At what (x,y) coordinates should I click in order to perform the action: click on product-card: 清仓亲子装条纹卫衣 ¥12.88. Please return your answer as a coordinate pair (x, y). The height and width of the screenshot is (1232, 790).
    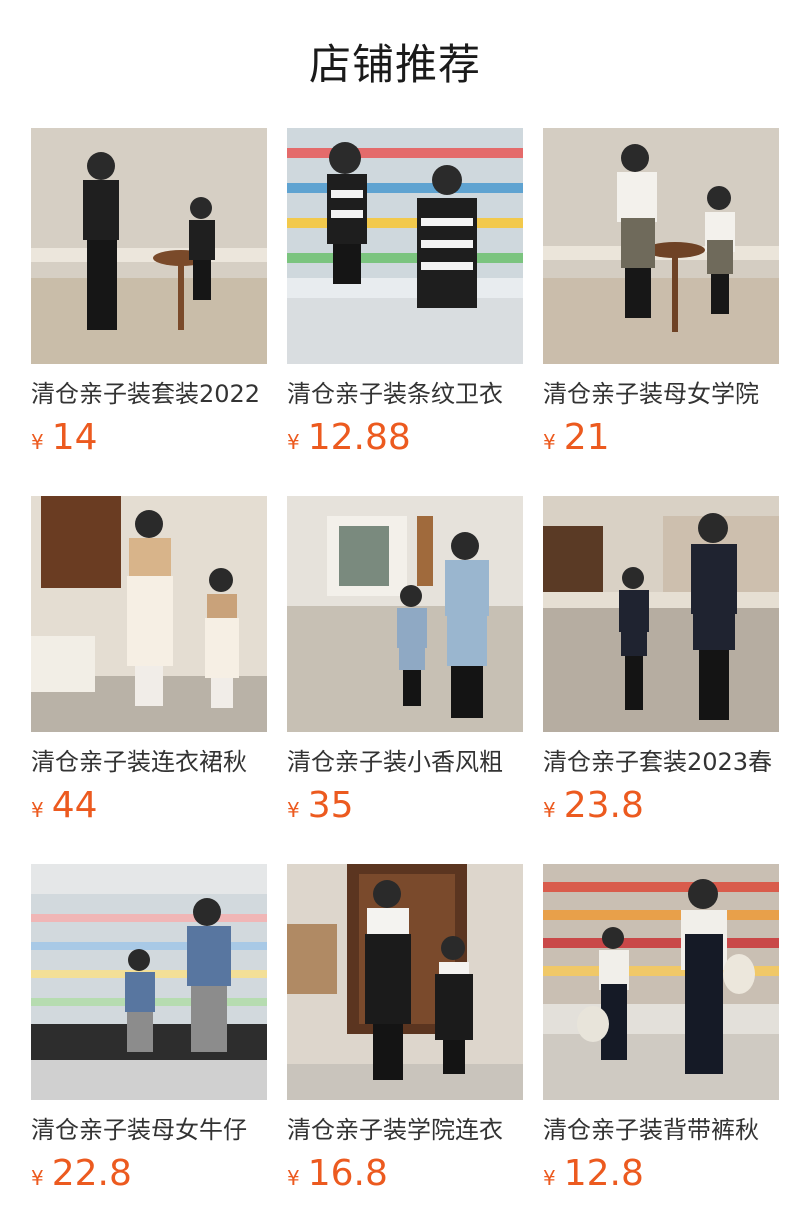
    Looking at the image, I should click on (405, 312).